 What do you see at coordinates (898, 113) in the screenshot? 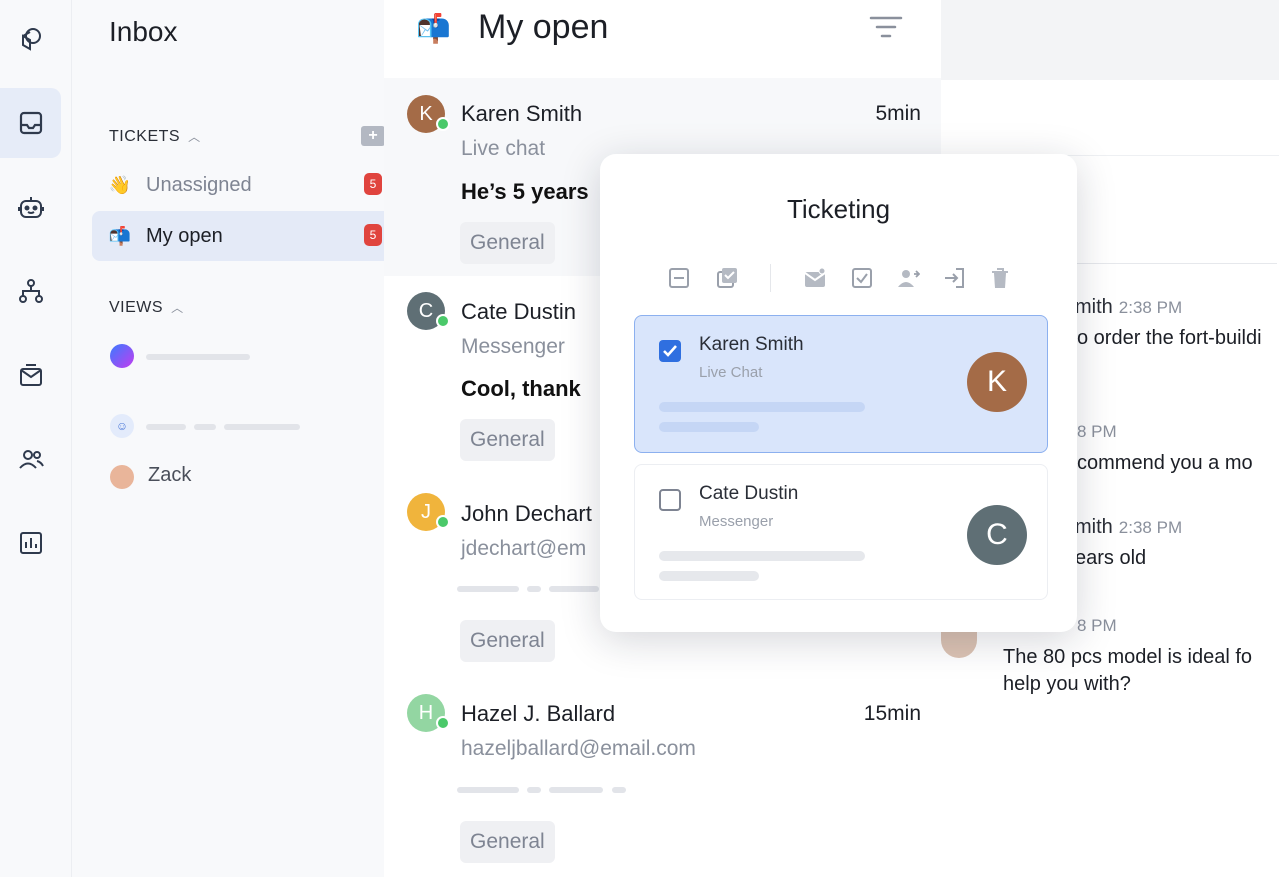
I see `timestamp: 5min` at bounding box center [898, 113].